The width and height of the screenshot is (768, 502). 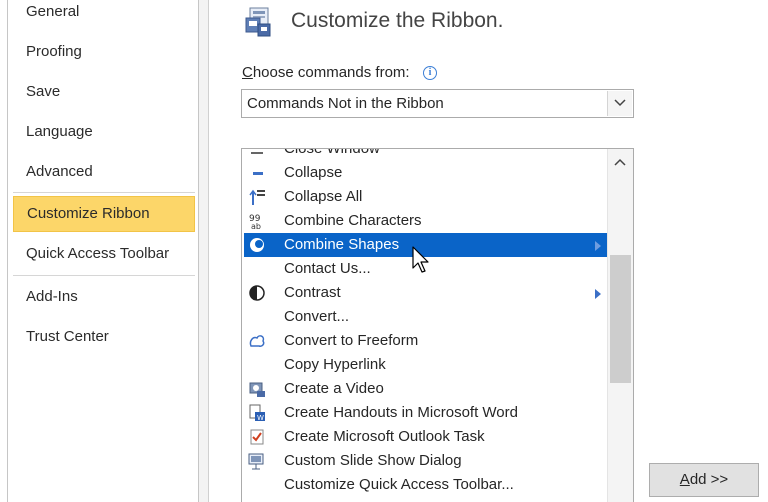 What do you see at coordinates (257, 341) in the screenshot?
I see `convert-to-freeform-icon` at bounding box center [257, 341].